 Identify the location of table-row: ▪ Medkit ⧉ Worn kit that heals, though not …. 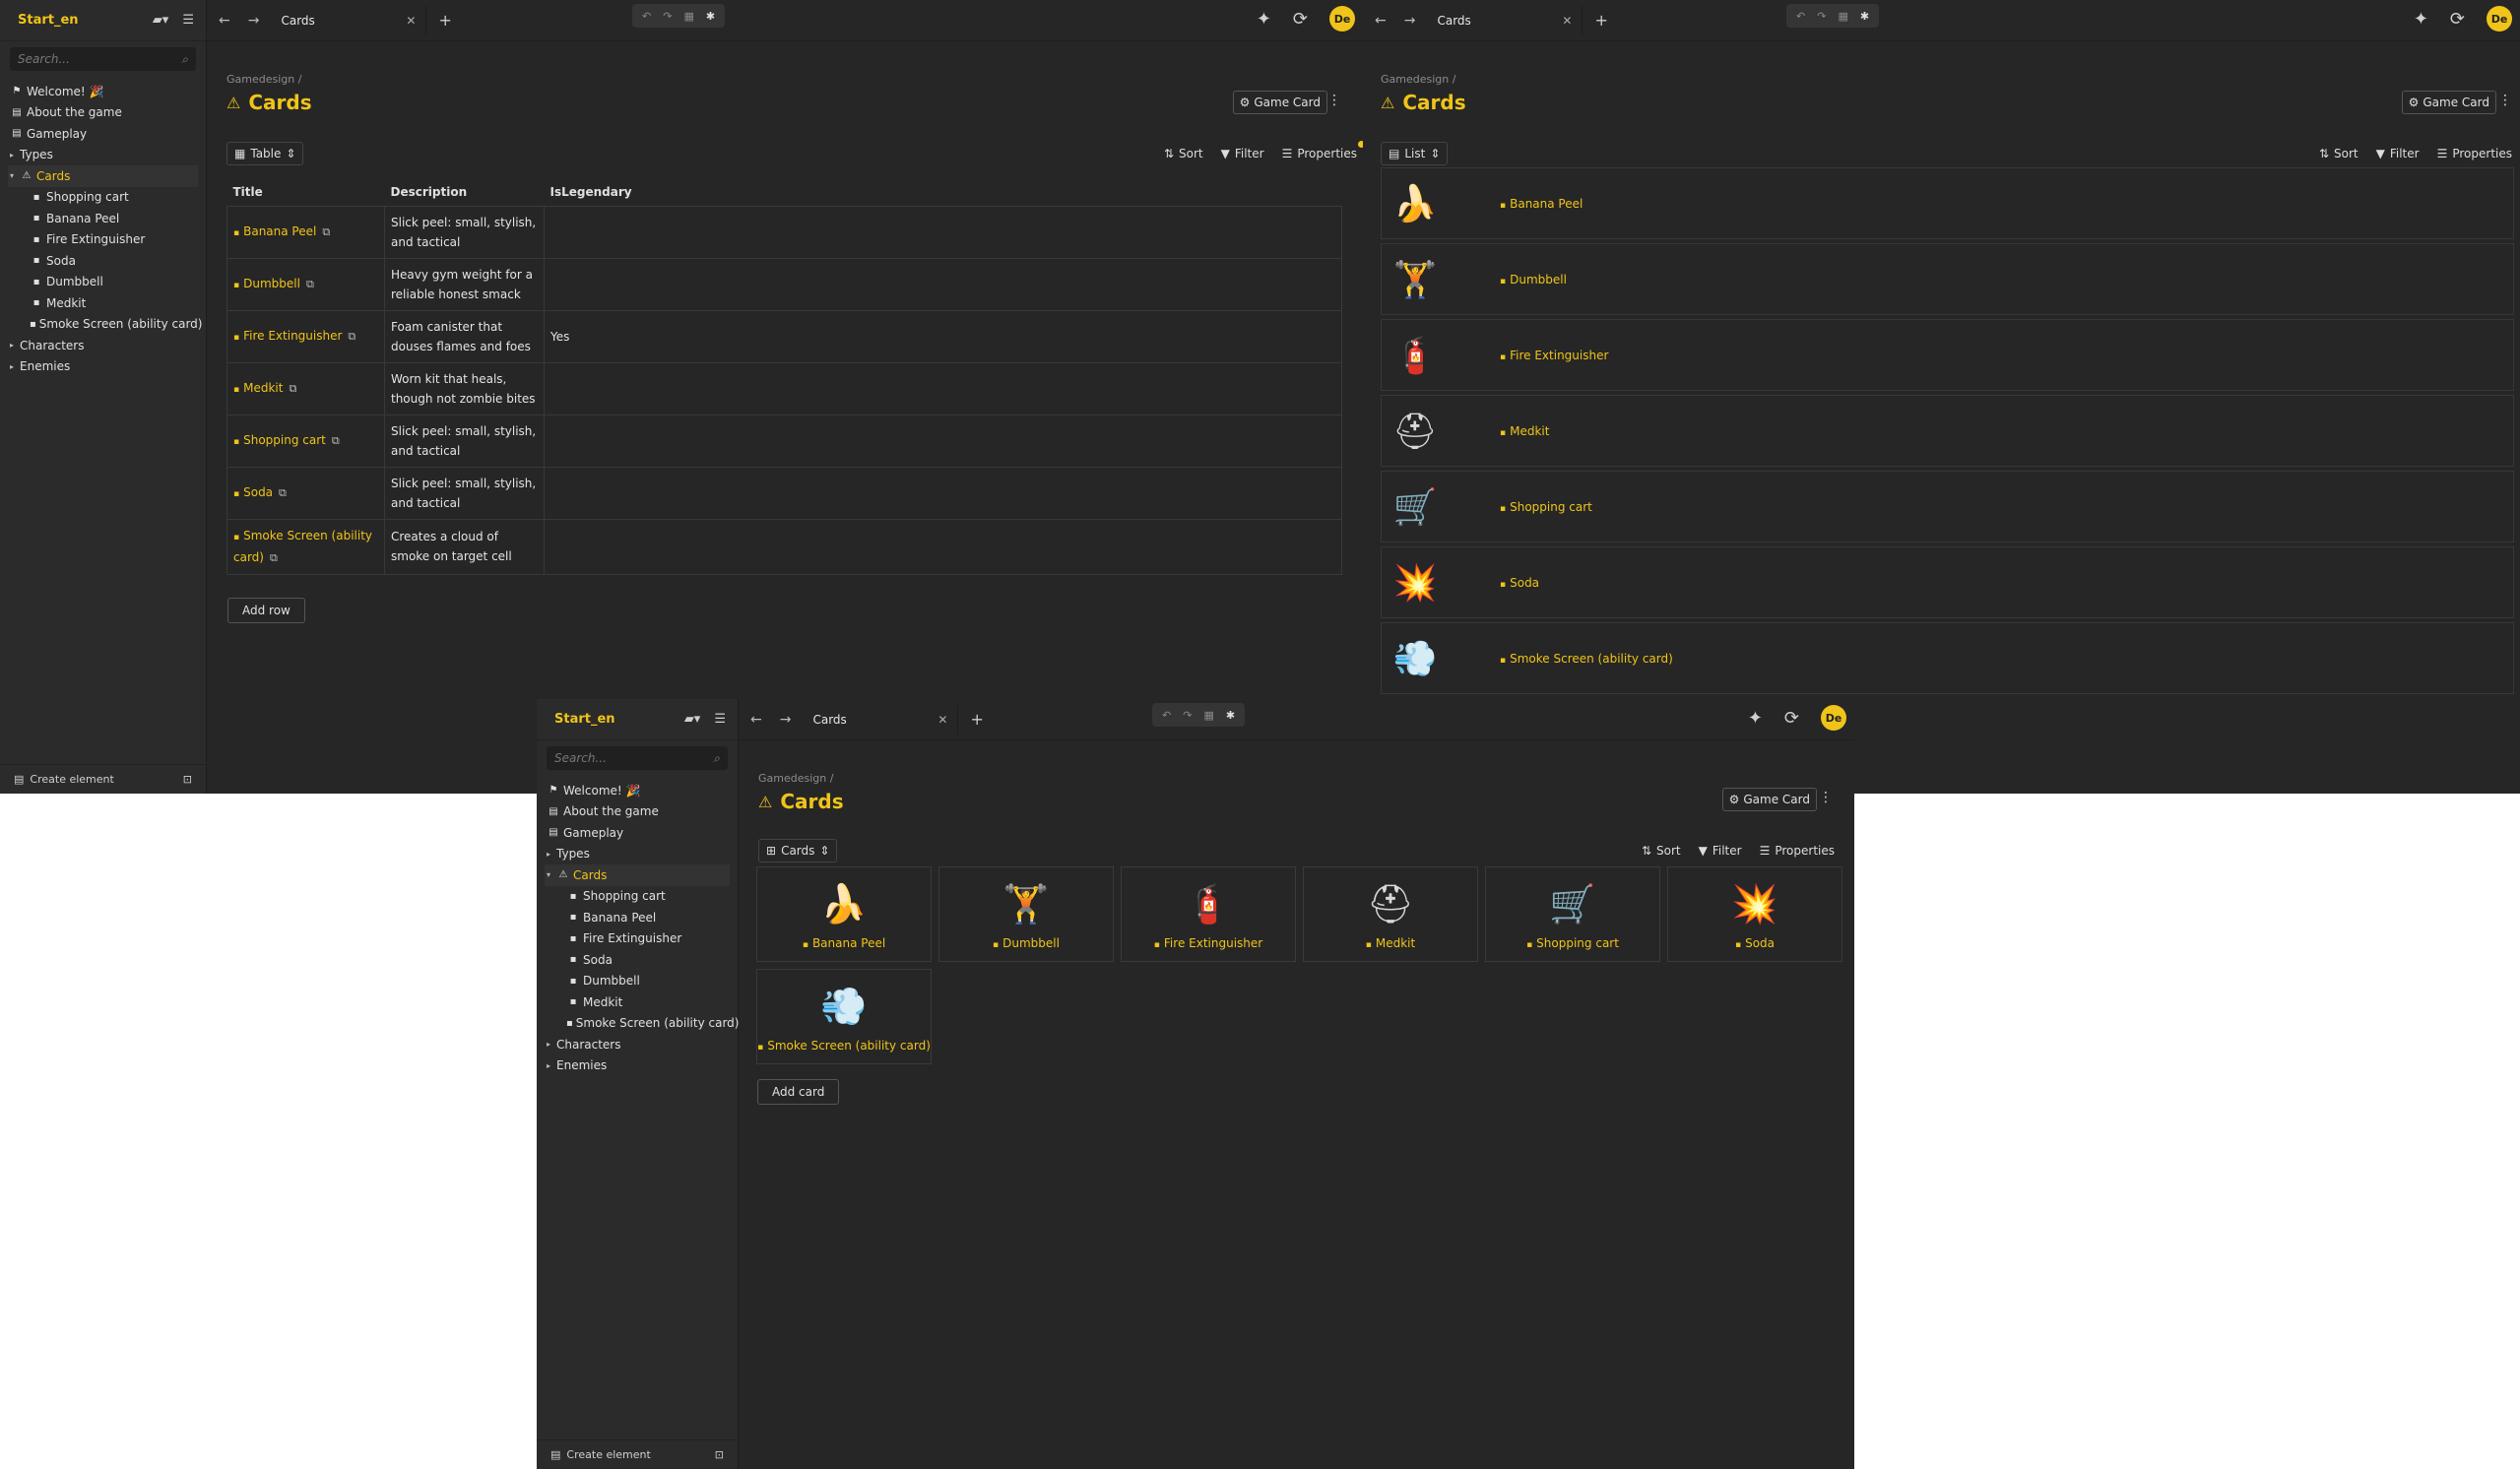
(784, 388).